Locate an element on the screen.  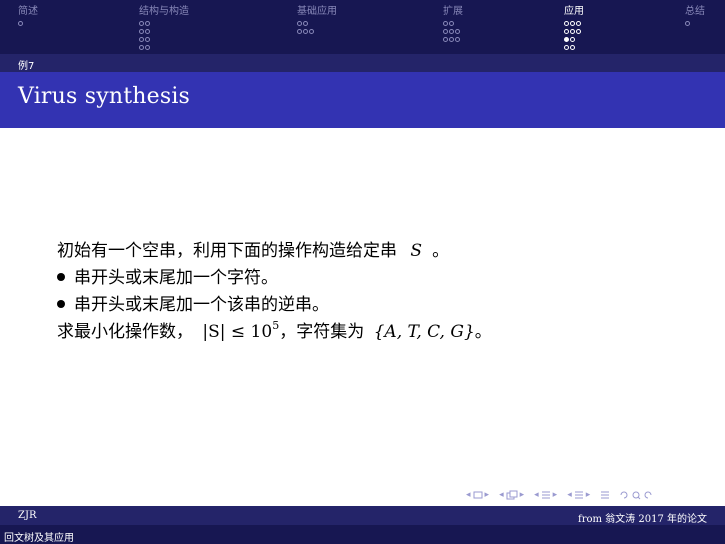
subsection-bar: 例7 is located at coordinates (362, 63).